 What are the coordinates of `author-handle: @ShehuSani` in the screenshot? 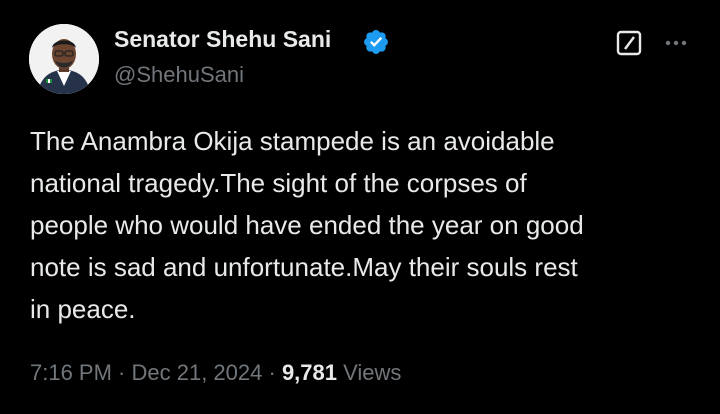 It's located at (179, 75).